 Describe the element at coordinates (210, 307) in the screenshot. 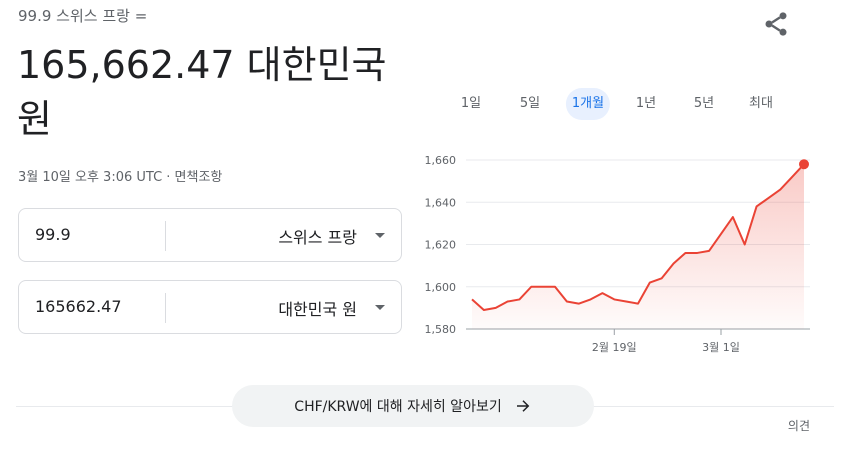

I see `to-currency-box: 165662.47 대한민국 원` at that location.